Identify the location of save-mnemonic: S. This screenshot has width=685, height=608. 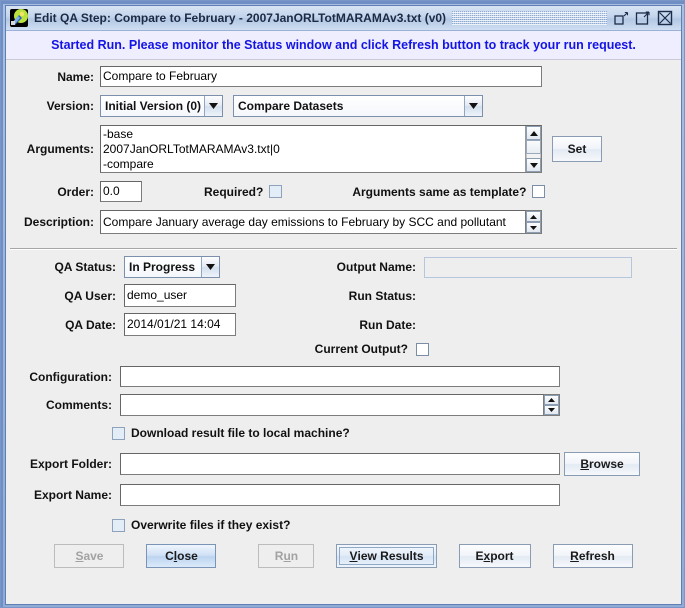
(79, 556).